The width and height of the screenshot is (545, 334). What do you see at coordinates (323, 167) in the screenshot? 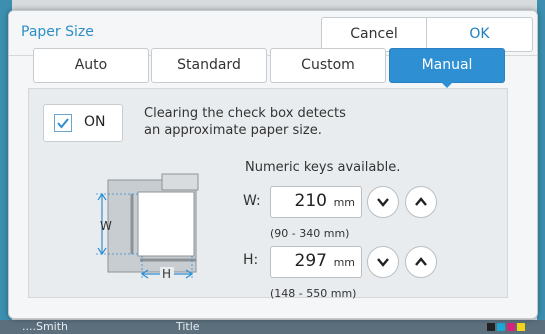
I see `numeric-keys-note: Numeric keys available.` at bounding box center [323, 167].